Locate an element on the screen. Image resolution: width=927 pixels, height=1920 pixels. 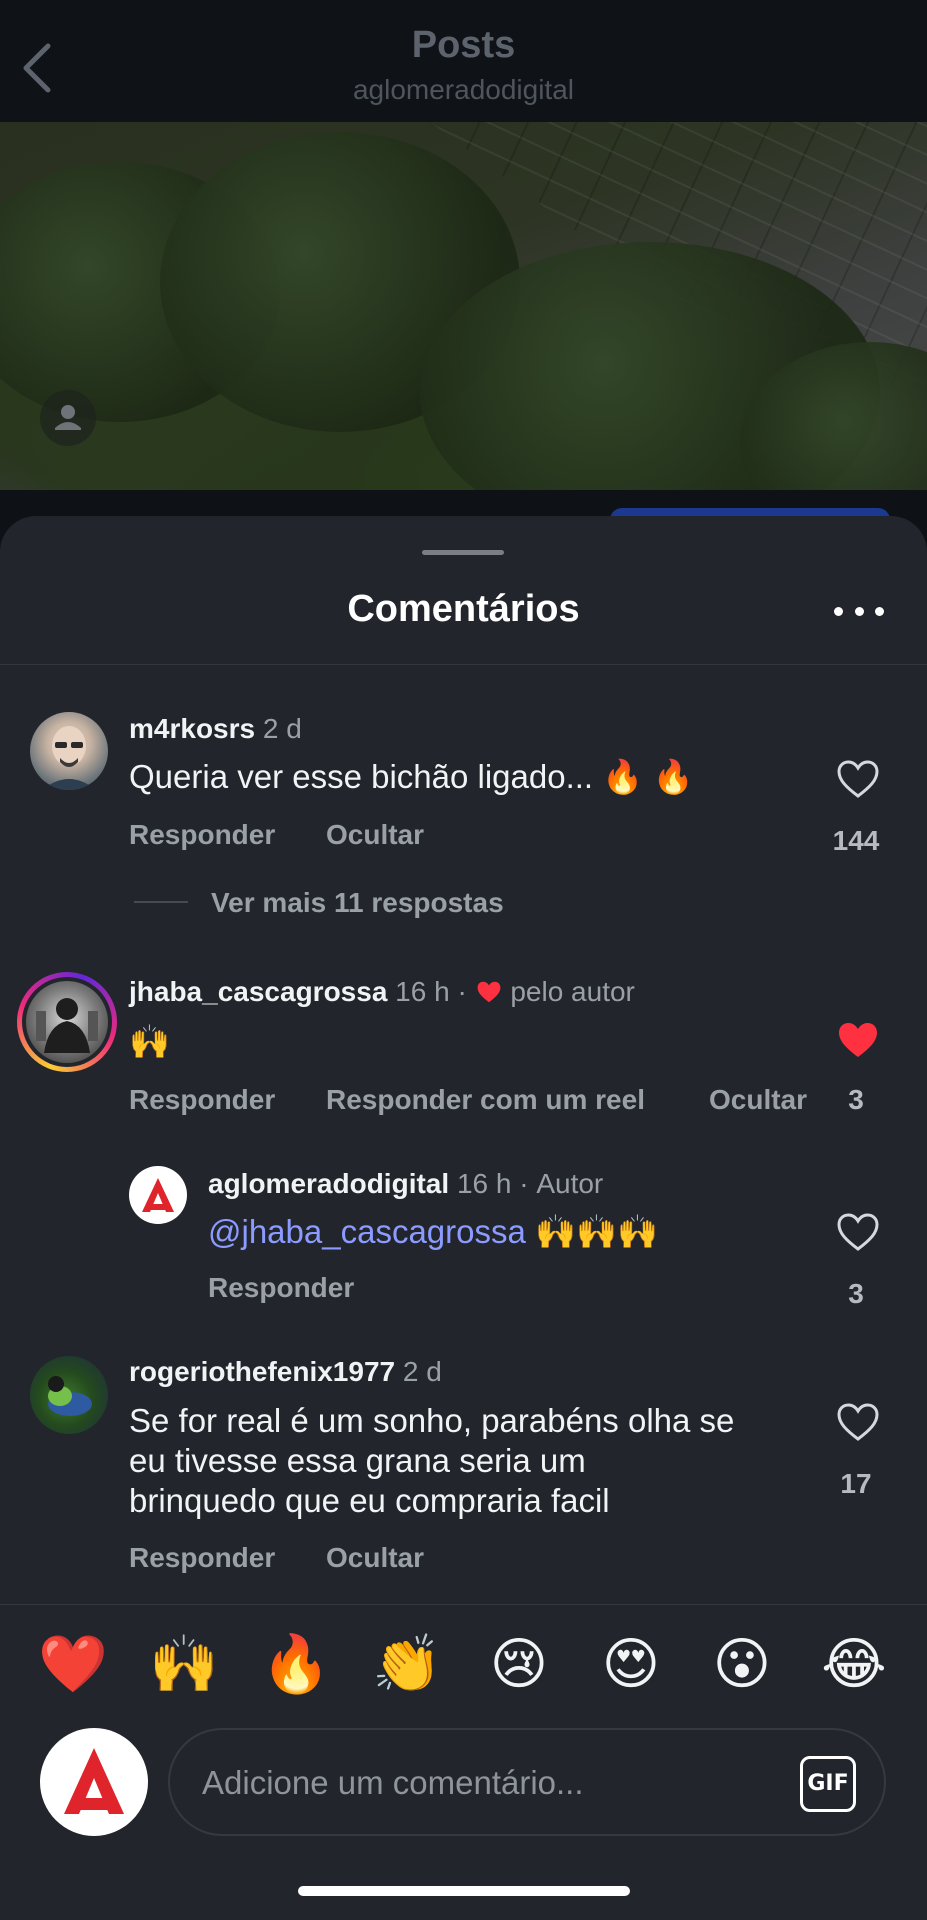
more-options-button is located at coordinates (859, 611).